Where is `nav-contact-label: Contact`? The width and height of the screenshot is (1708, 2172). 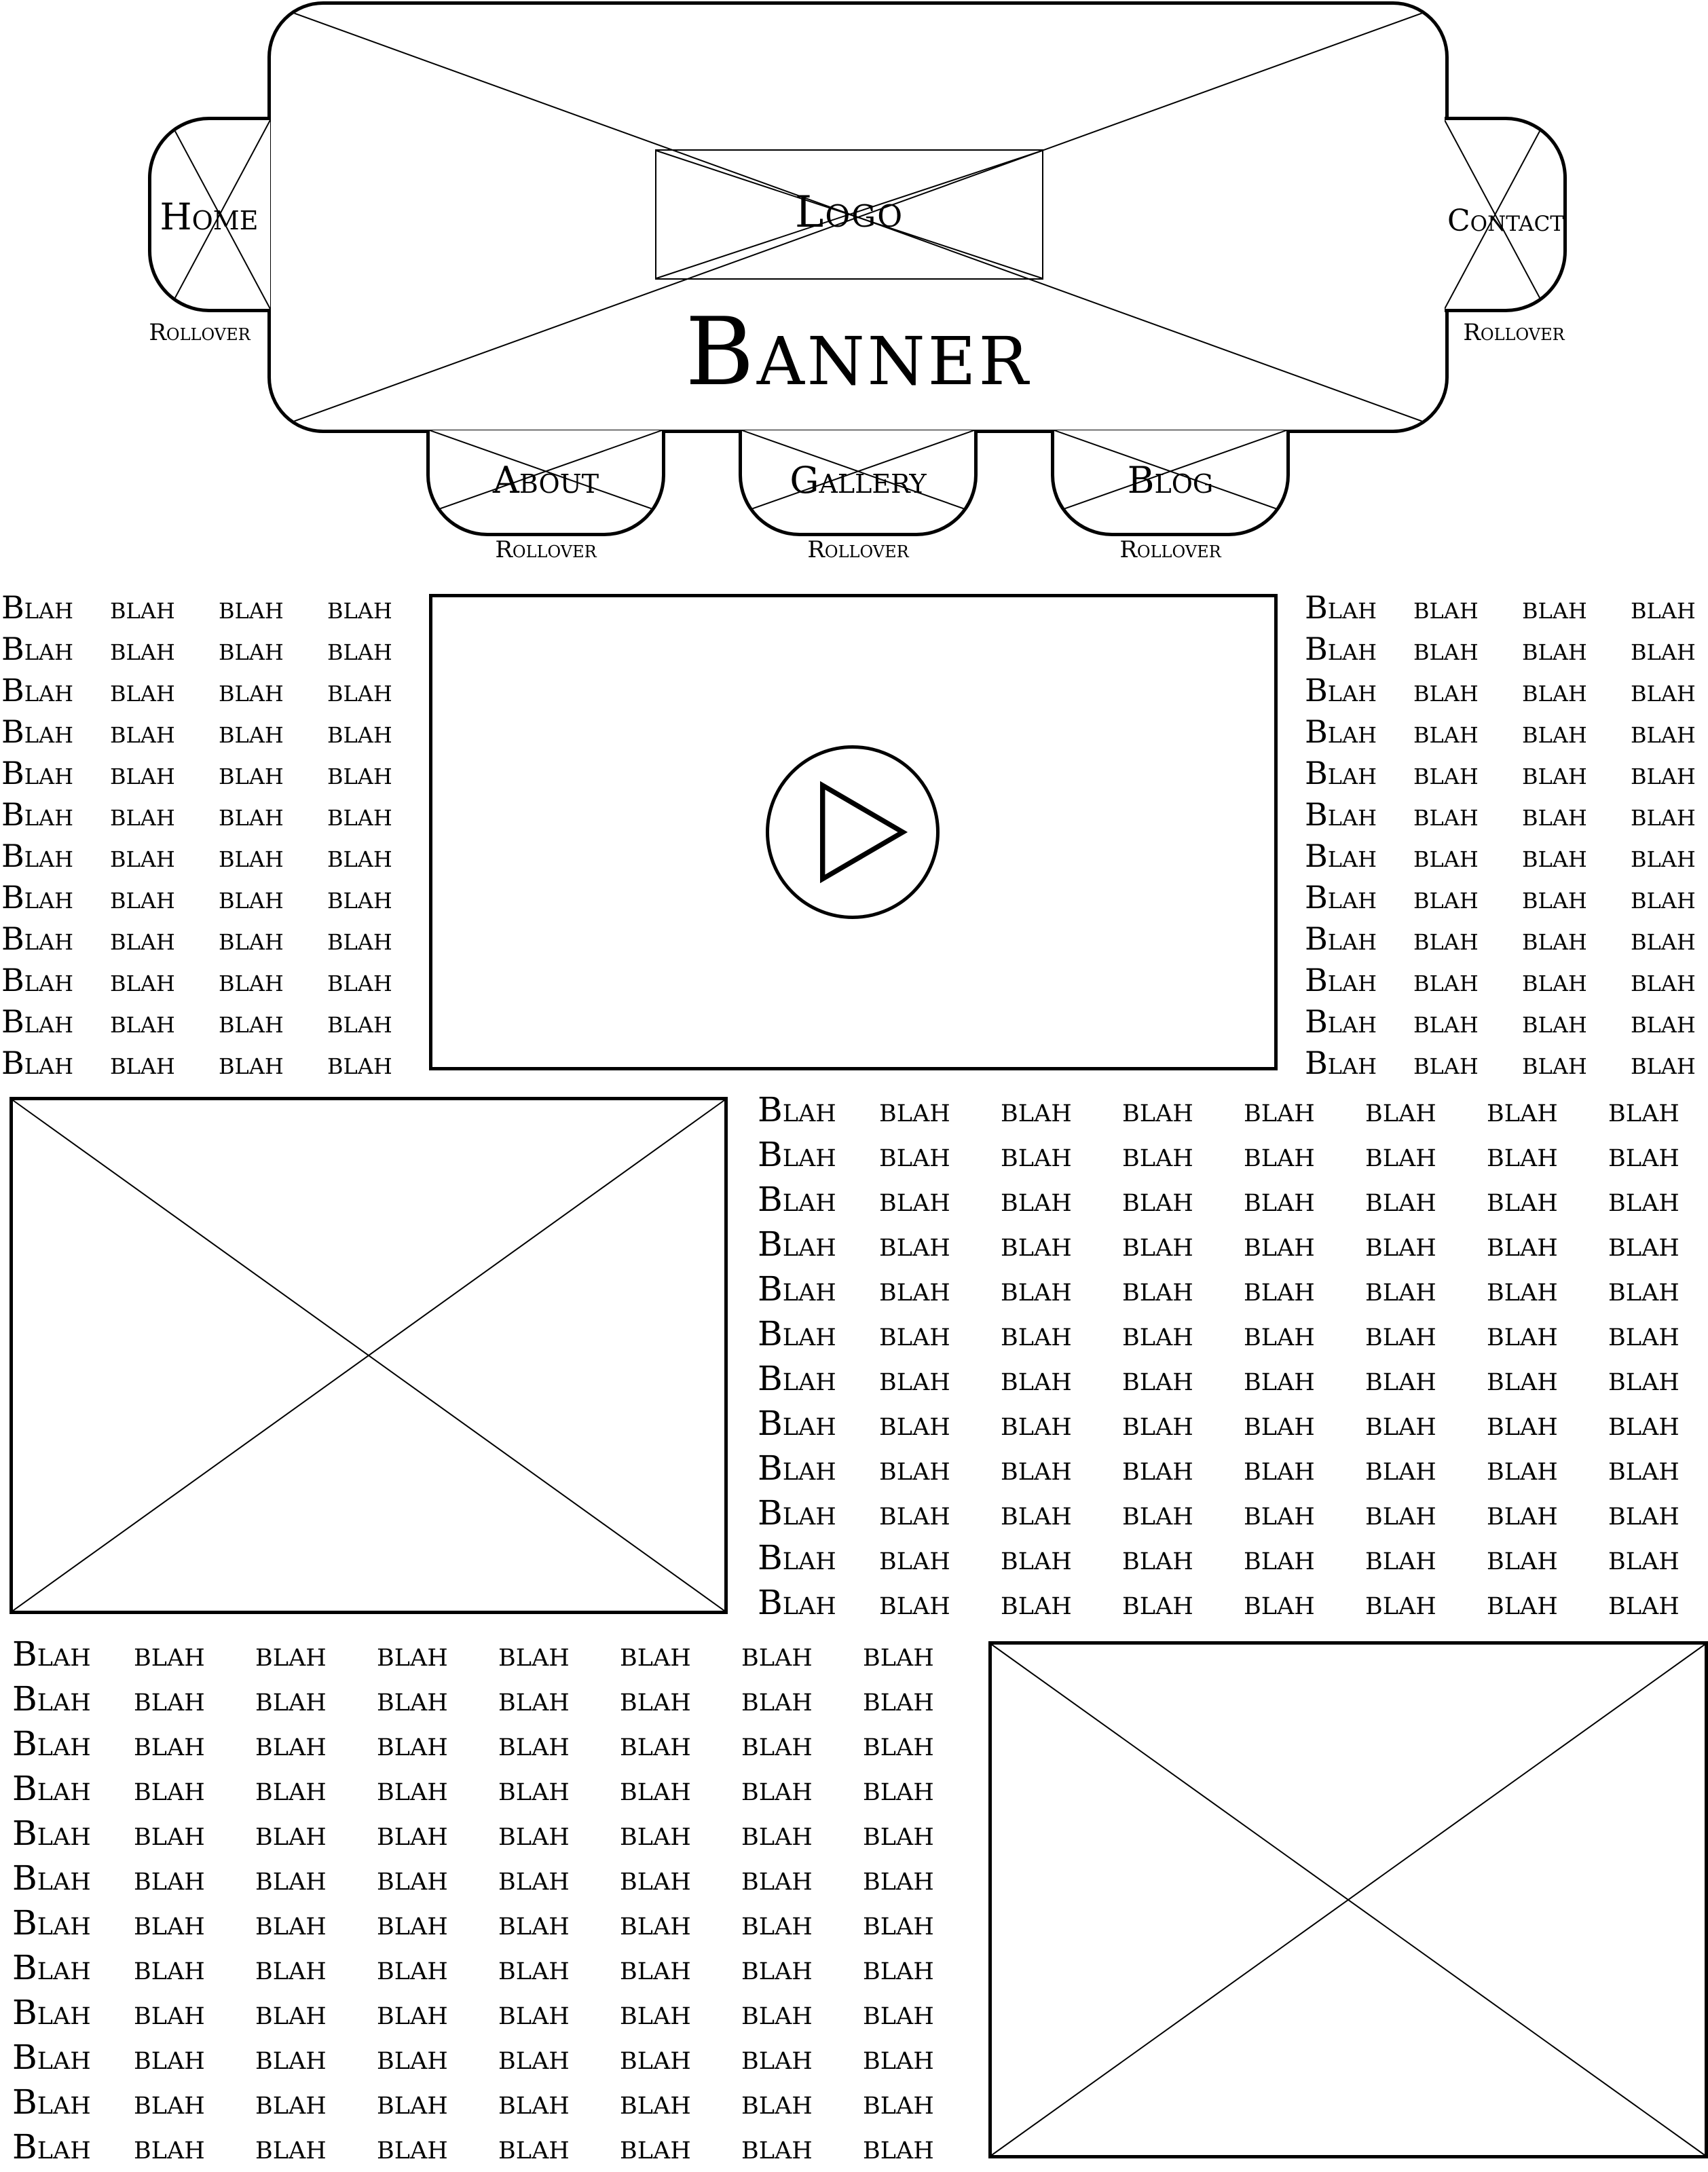
nav-contact-label: Contact is located at coordinates (1506, 221).